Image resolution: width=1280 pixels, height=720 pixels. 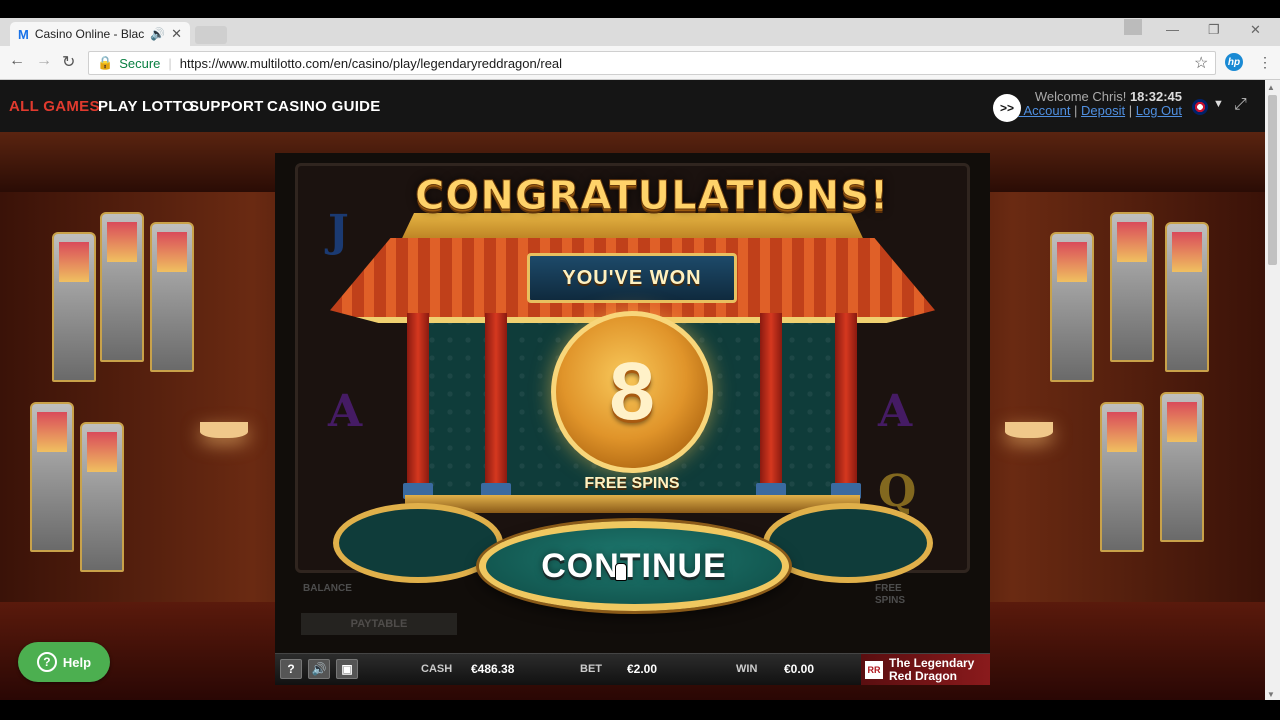 What do you see at coordinates (44, 61) in the screenshot?
I see `forward-icon: →` at bounding box center [44, 61].